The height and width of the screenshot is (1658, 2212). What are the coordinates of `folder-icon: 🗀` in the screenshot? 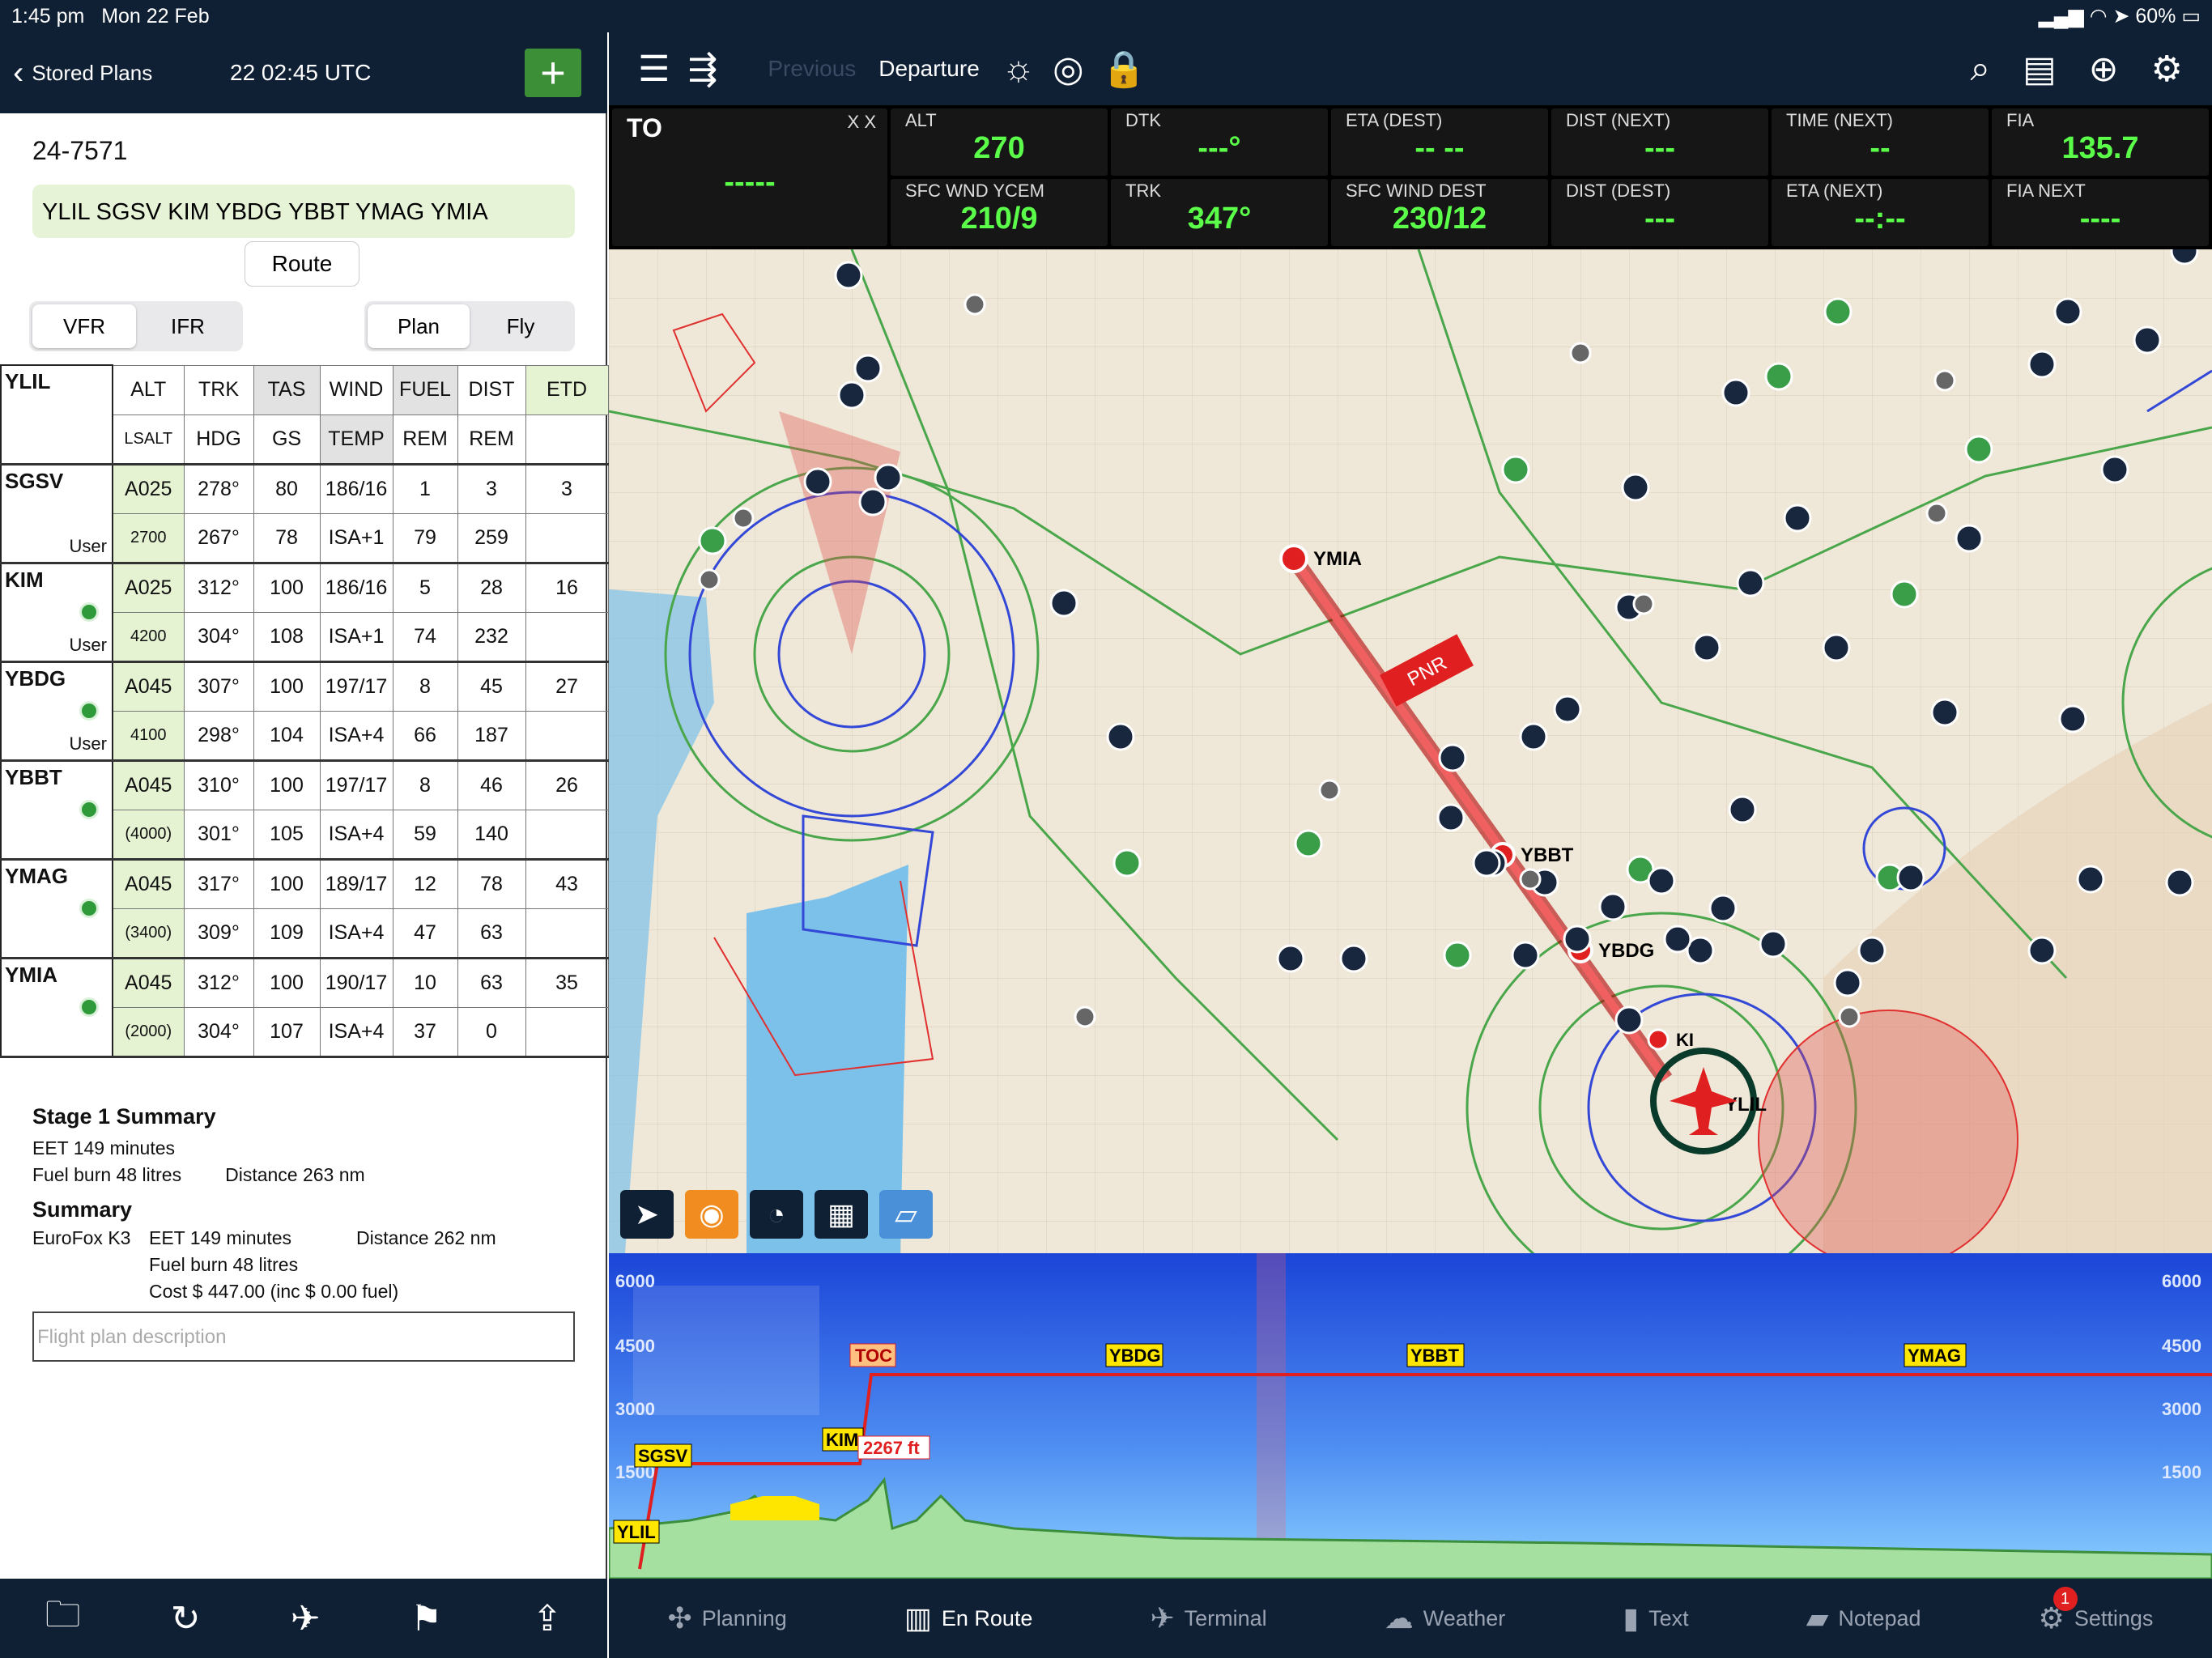 It's located at (63, 1618).